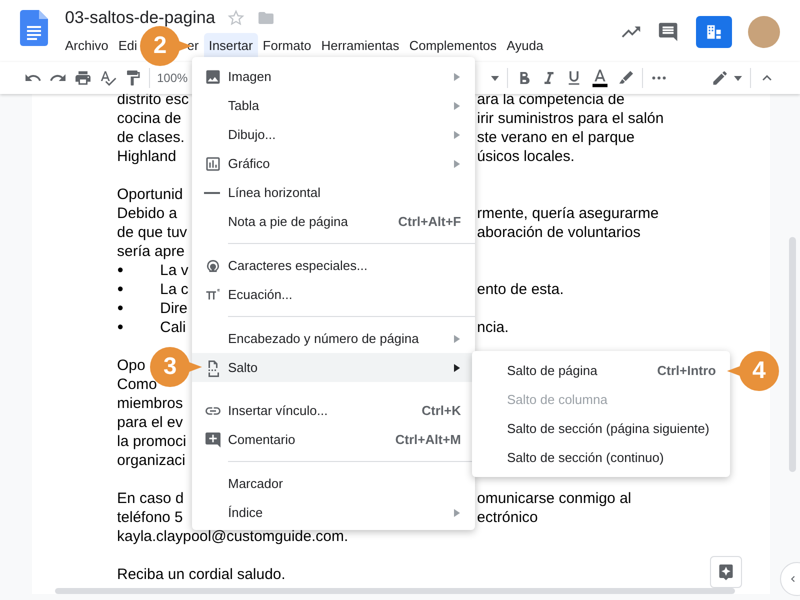 The image size is (800, 600). What do you see at coordinates (600, 78) in the screenshot?
I see `text-color-icon` at bounding box center [600, 78].